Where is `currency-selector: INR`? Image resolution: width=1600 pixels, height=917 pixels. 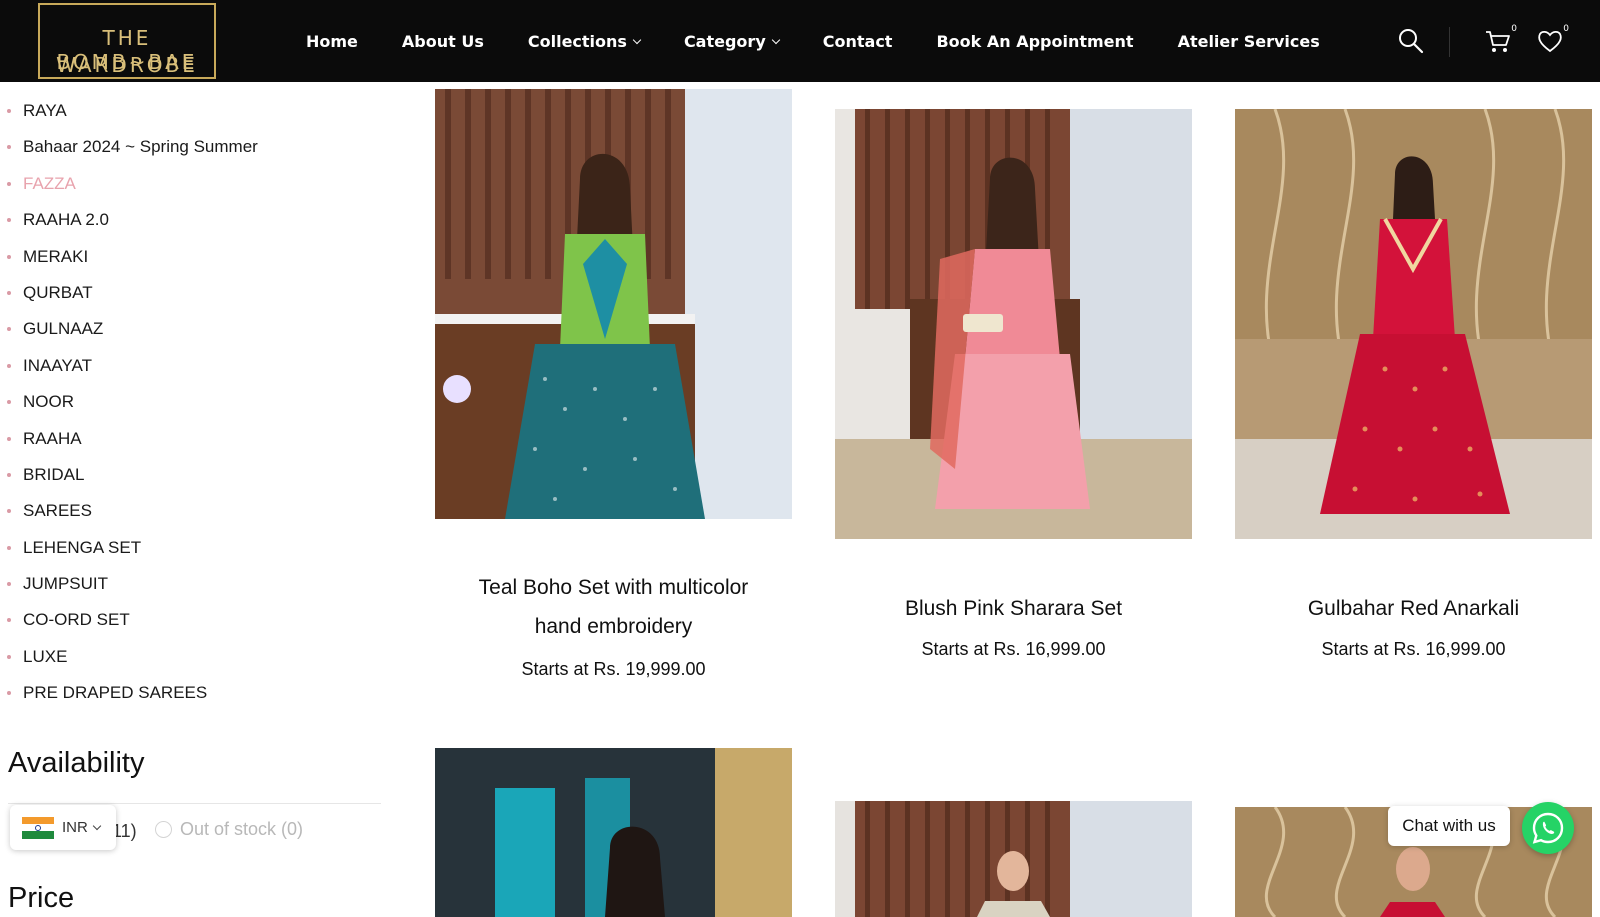
currency-selector: INR is located at coordinates (63, 827).